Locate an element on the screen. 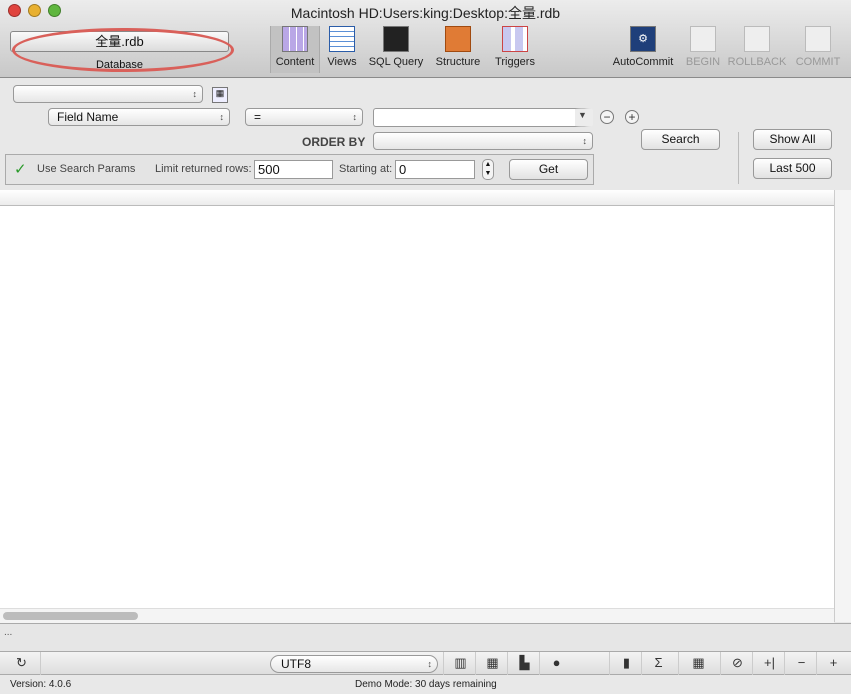 This screenshot has width=851, height=694. columns-icon: ▥ is located at coordinates (460, 663).